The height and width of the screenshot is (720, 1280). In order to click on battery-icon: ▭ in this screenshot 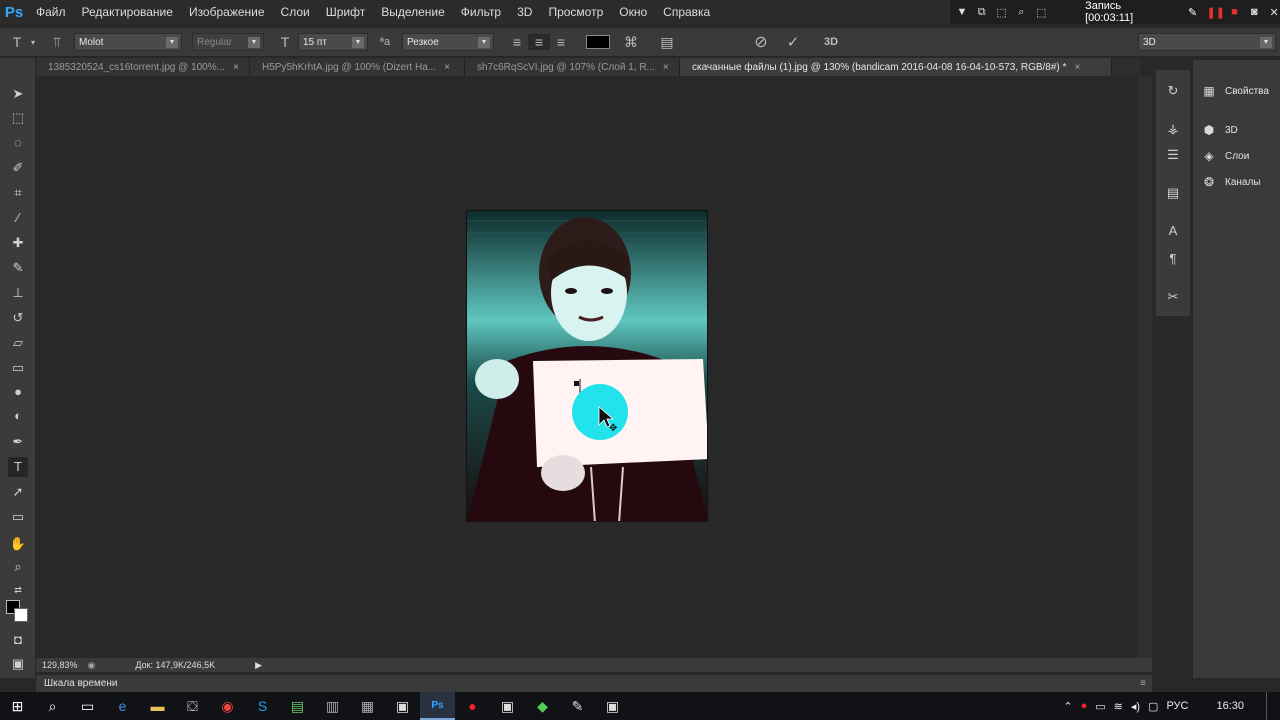, I will do `click(1100, 706)`.